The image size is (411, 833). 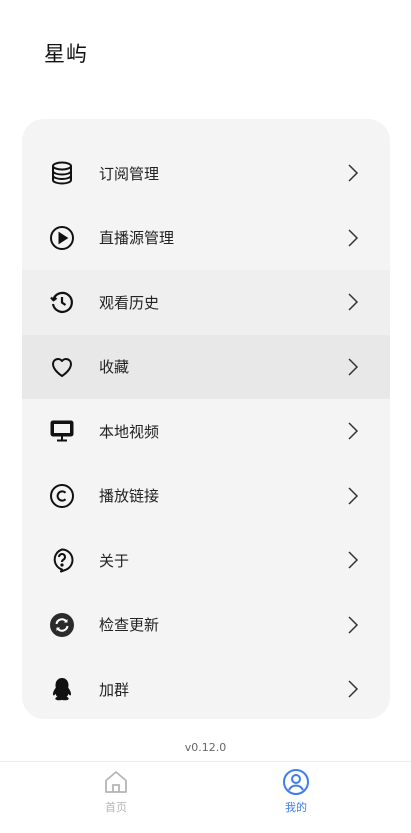 I want to click on menu-item-live-sources: 直播源管理, so click(x=206, y=238).